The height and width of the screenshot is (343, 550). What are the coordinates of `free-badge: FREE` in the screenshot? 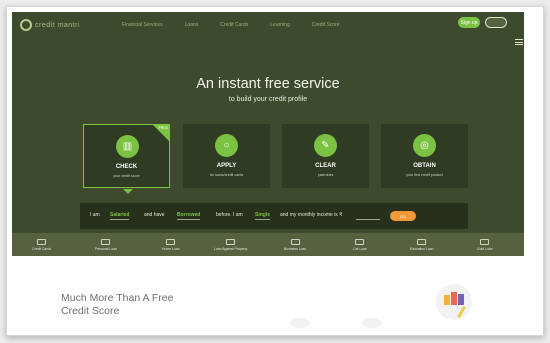 It's located at (163, 128).